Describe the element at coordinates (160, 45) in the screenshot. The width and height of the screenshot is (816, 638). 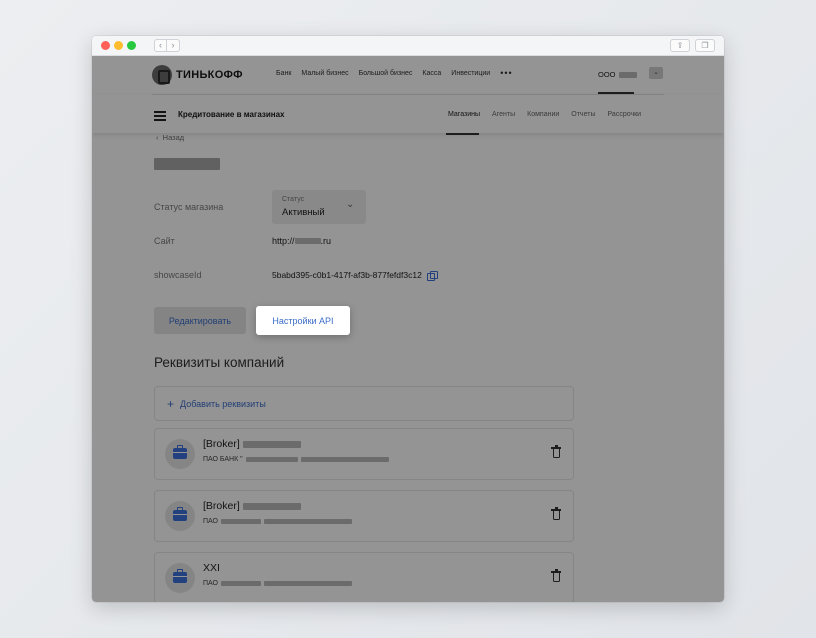
I see `browser-back-icon: ‹` at that location.